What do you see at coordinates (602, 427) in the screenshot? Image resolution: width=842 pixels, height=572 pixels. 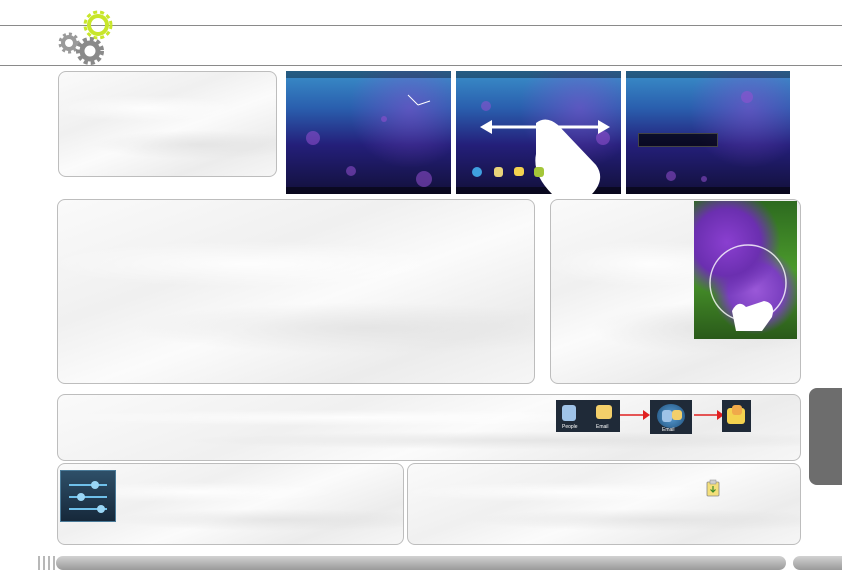 I see `email-label: Email` at bounding box center [602, 427].